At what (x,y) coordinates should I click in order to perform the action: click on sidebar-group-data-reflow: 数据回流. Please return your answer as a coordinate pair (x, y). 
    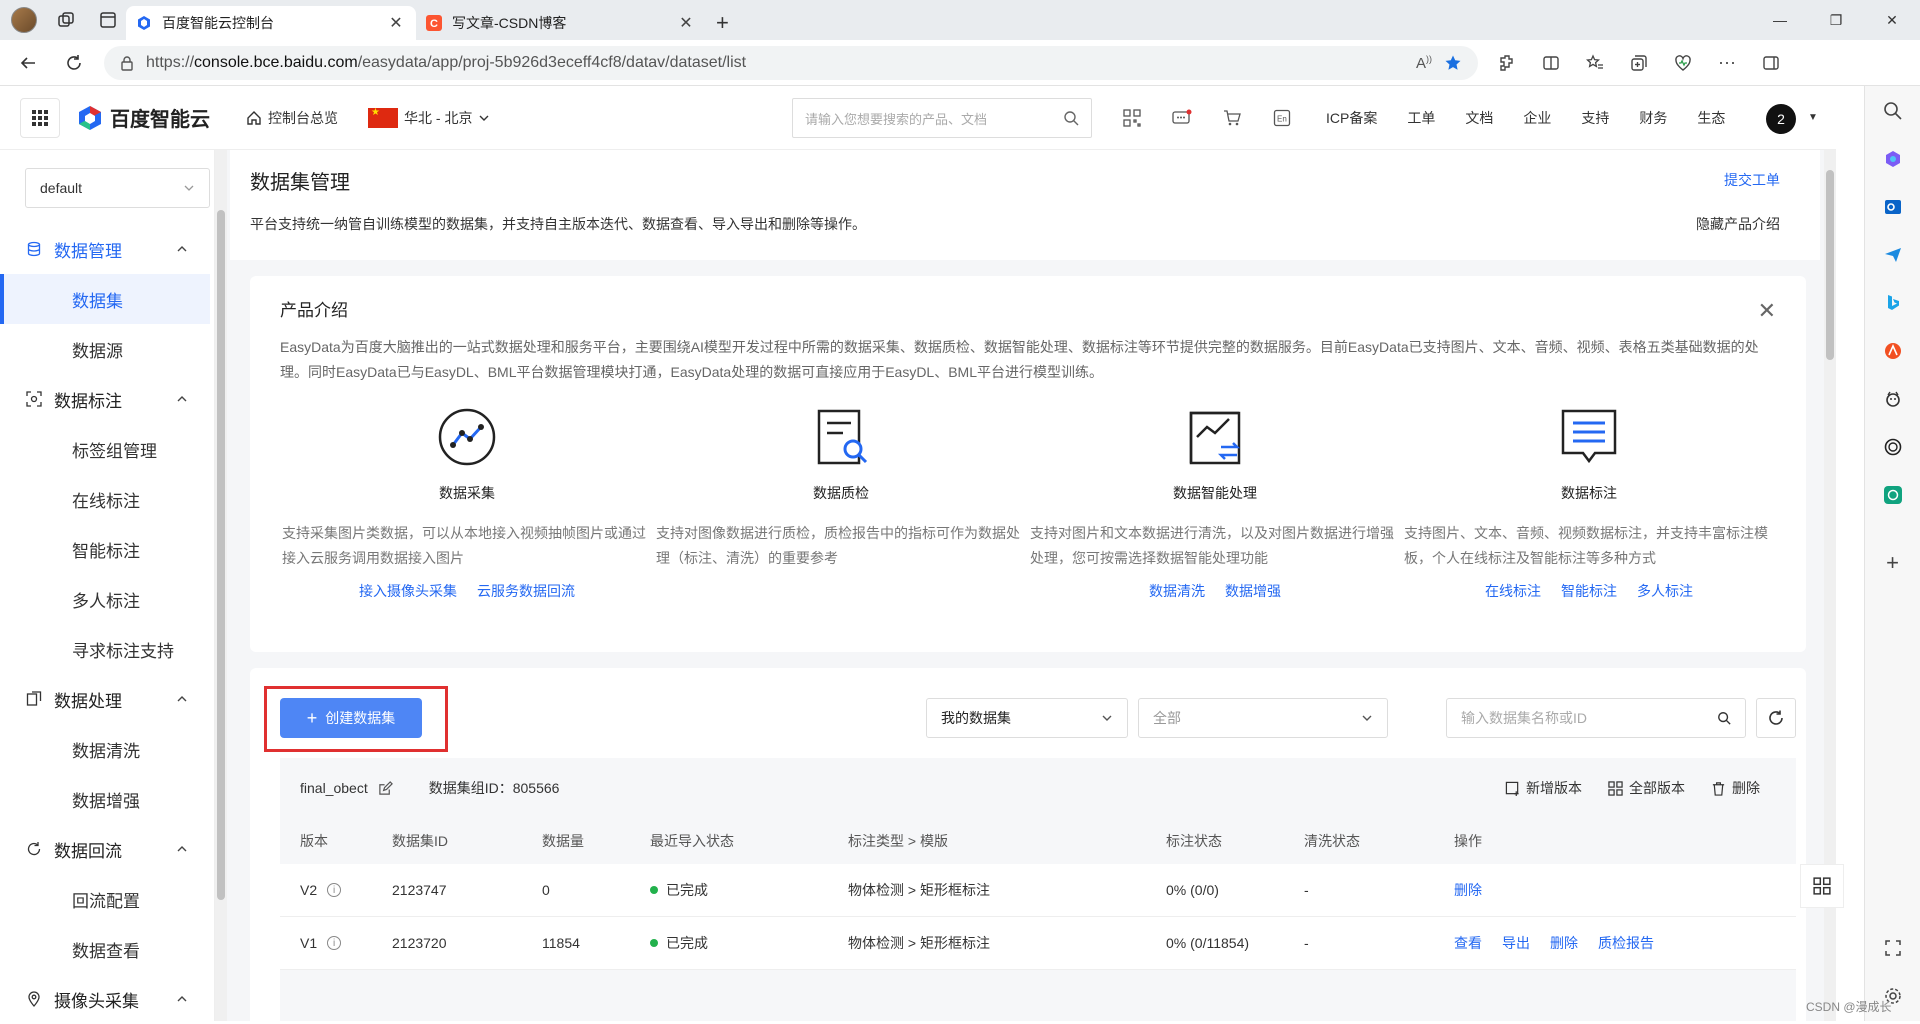
    Looking at the image, I should click on (105, 849).